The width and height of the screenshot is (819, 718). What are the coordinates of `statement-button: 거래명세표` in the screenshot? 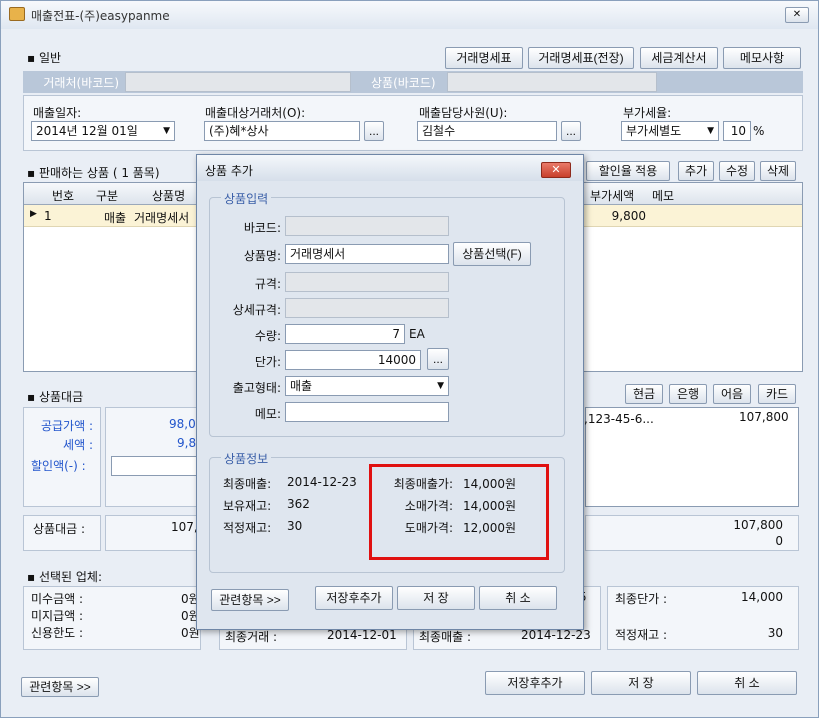 It's located at (484, 58).